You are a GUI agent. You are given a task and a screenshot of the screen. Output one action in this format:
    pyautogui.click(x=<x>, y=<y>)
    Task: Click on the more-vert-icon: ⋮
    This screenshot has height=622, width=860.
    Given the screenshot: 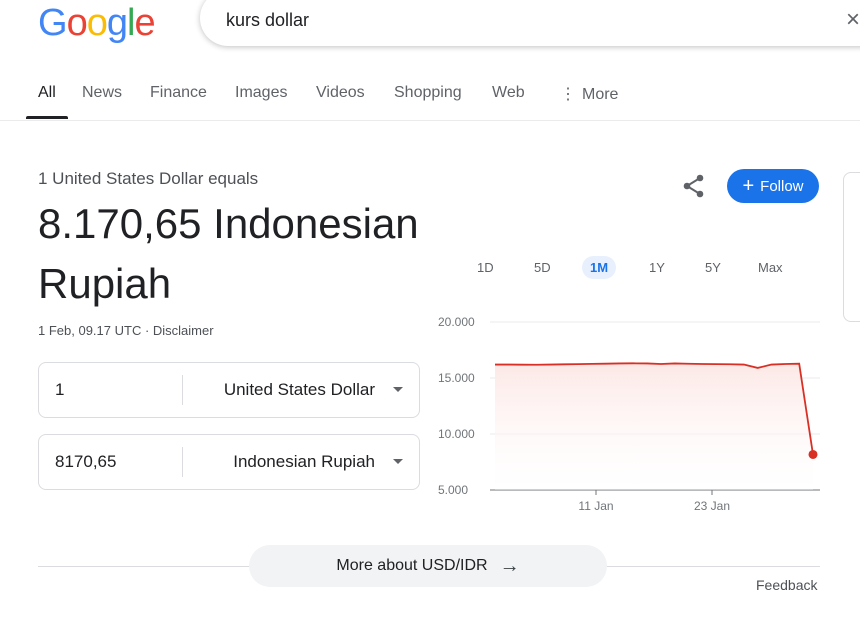 What is the action you would take?
    pyautogui.click(x=568, y=94)
    